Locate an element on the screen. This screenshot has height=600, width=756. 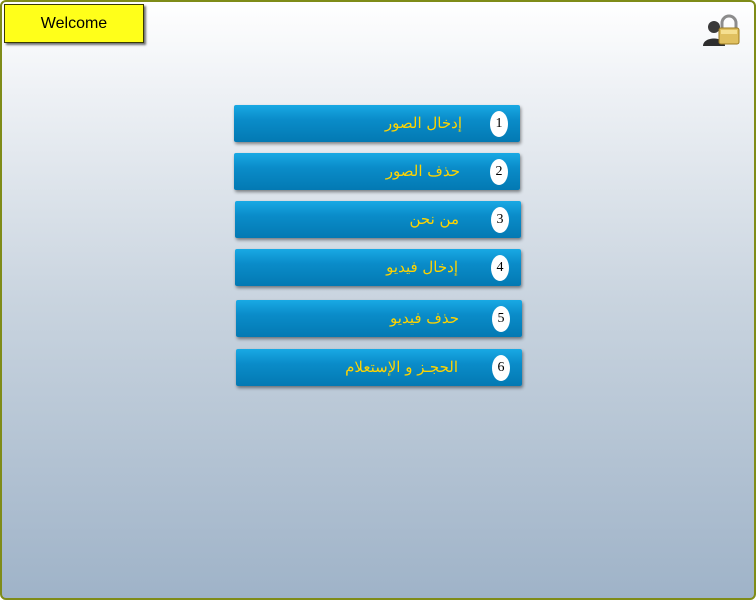
menu-item-insert-photos: إدخال الصور 1 is located at coordinates (377, 123).